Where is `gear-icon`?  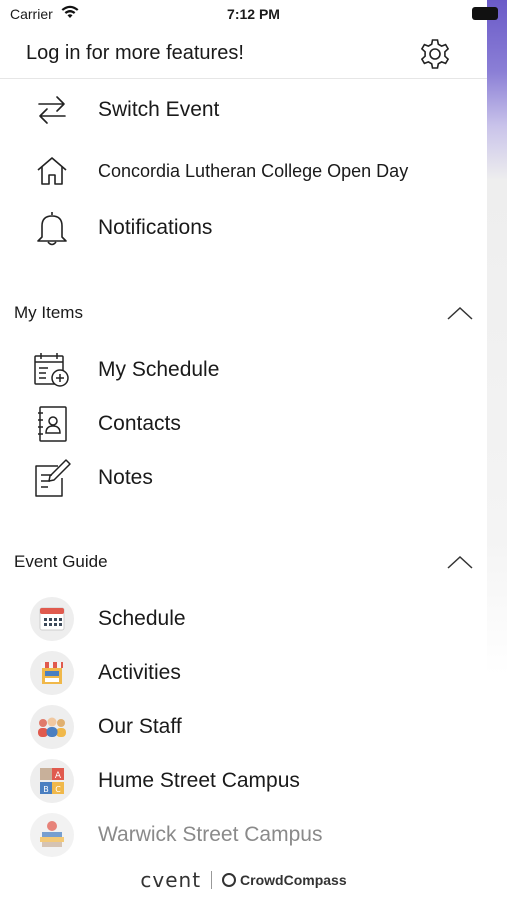 gear-icon is located at coordinates (435, 54).